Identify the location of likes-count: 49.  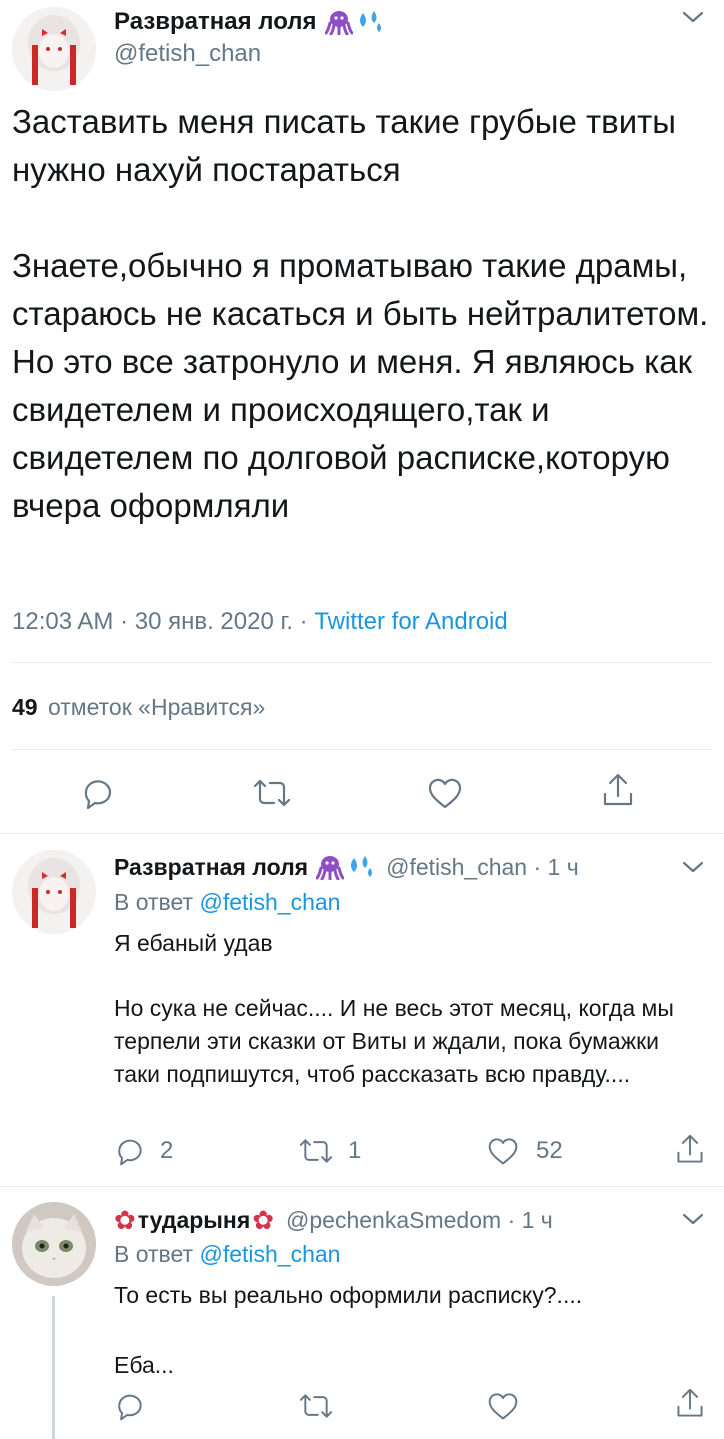
(25, 707).